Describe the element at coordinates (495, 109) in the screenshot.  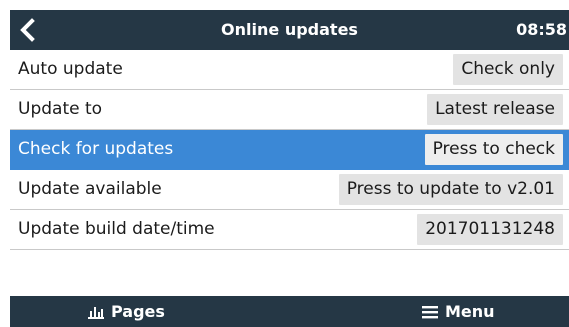
I see `update-to-value: Latest release` at that location.